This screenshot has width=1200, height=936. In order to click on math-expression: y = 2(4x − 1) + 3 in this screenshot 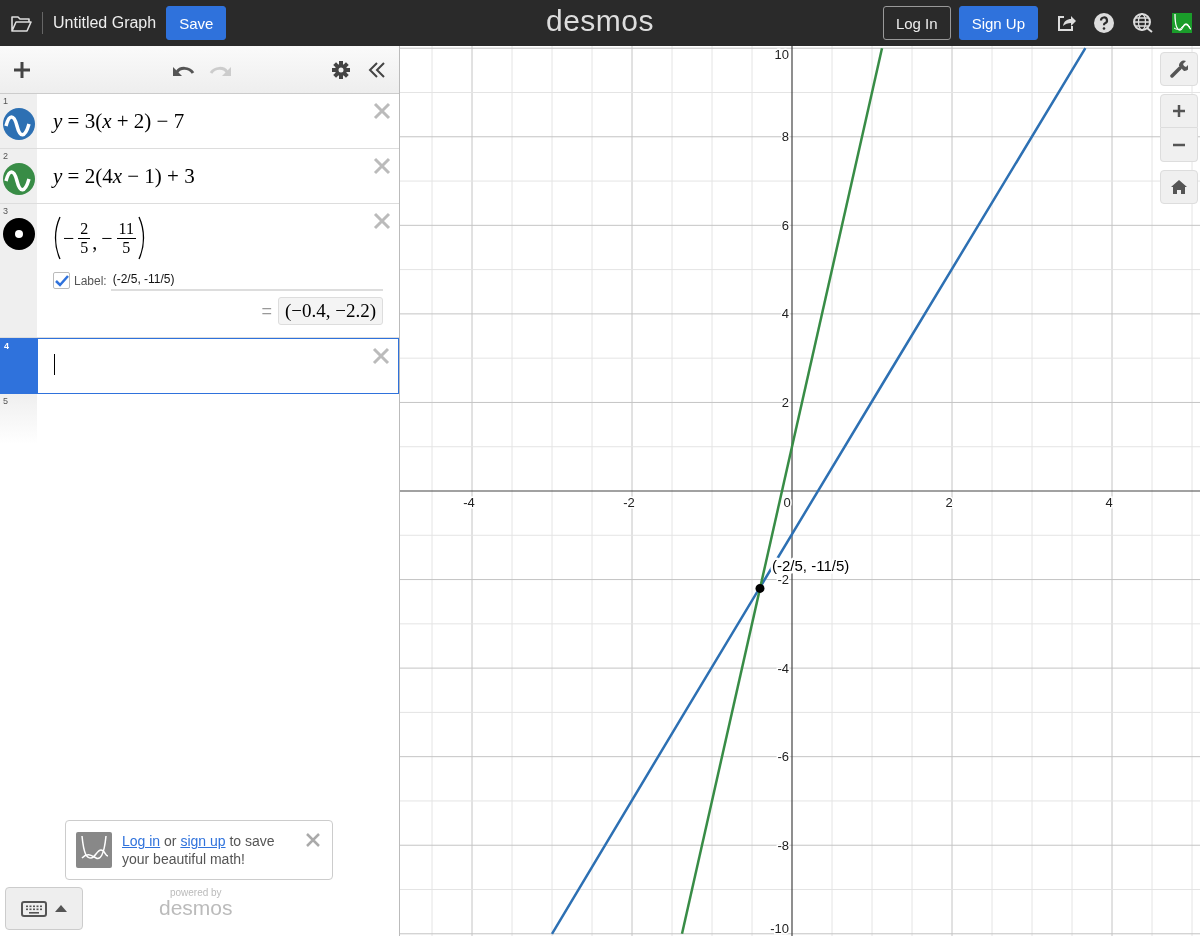, I will do `click(218, 176)`.